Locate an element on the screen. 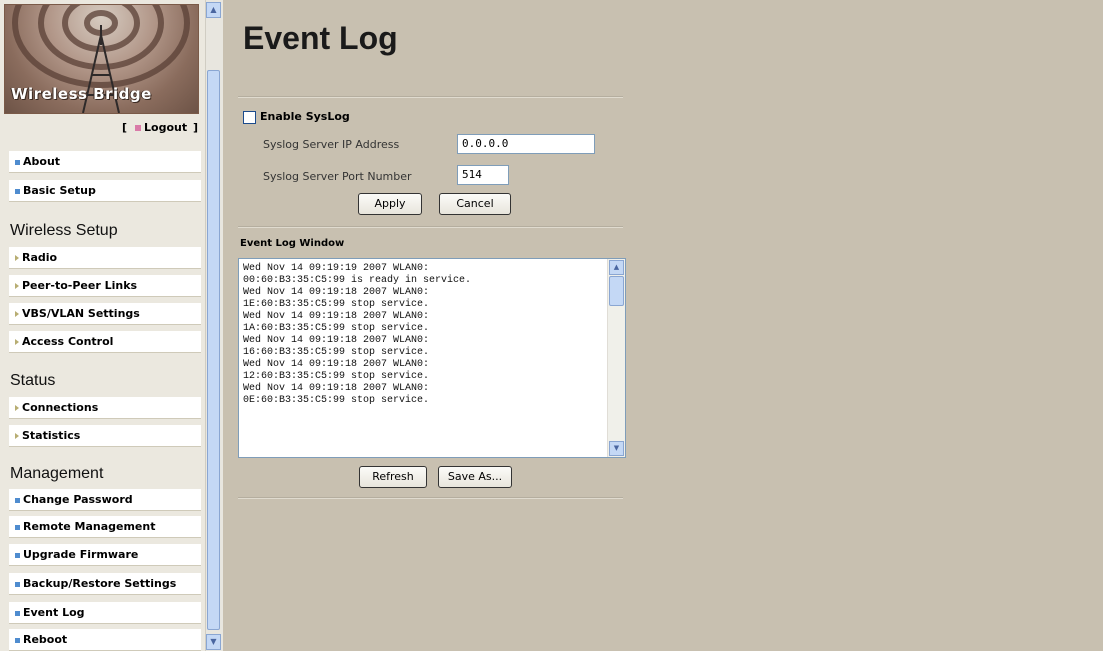  sidebar-item-radio: Radio is located at coordinates (105, 258).